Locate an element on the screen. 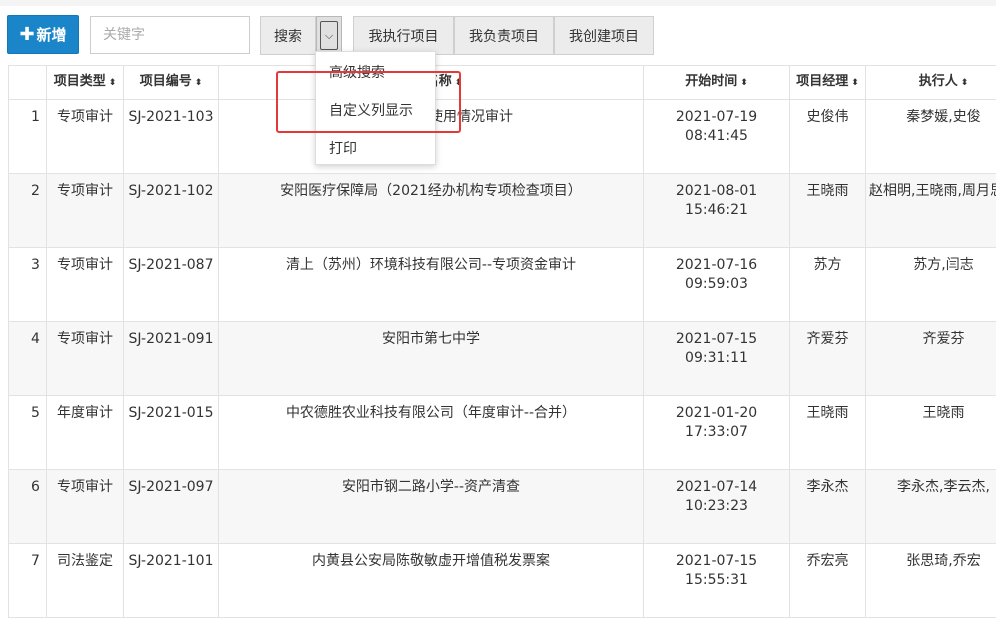  cell-executor: 李永杰,李云杰, is located at coordinates (931, 507).